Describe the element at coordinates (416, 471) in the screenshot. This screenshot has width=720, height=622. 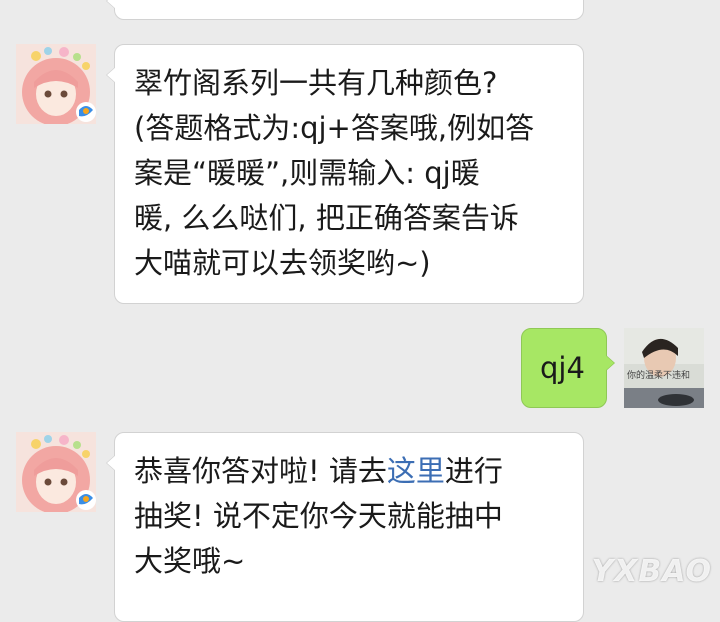
I see `lottery-link: 这里` at that location.